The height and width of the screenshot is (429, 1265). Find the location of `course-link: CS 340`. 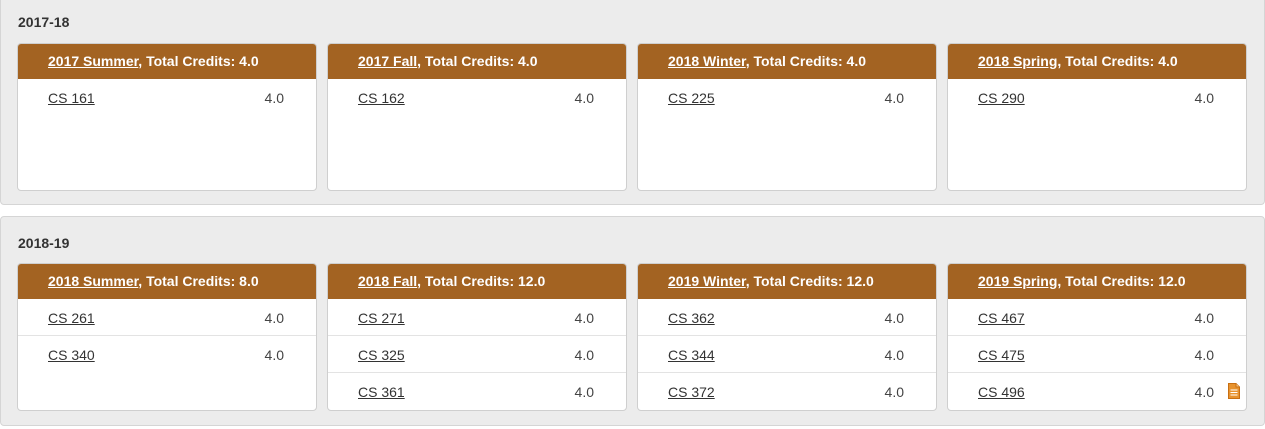

course-link: CS 340 is located at coordinates (71, 355).